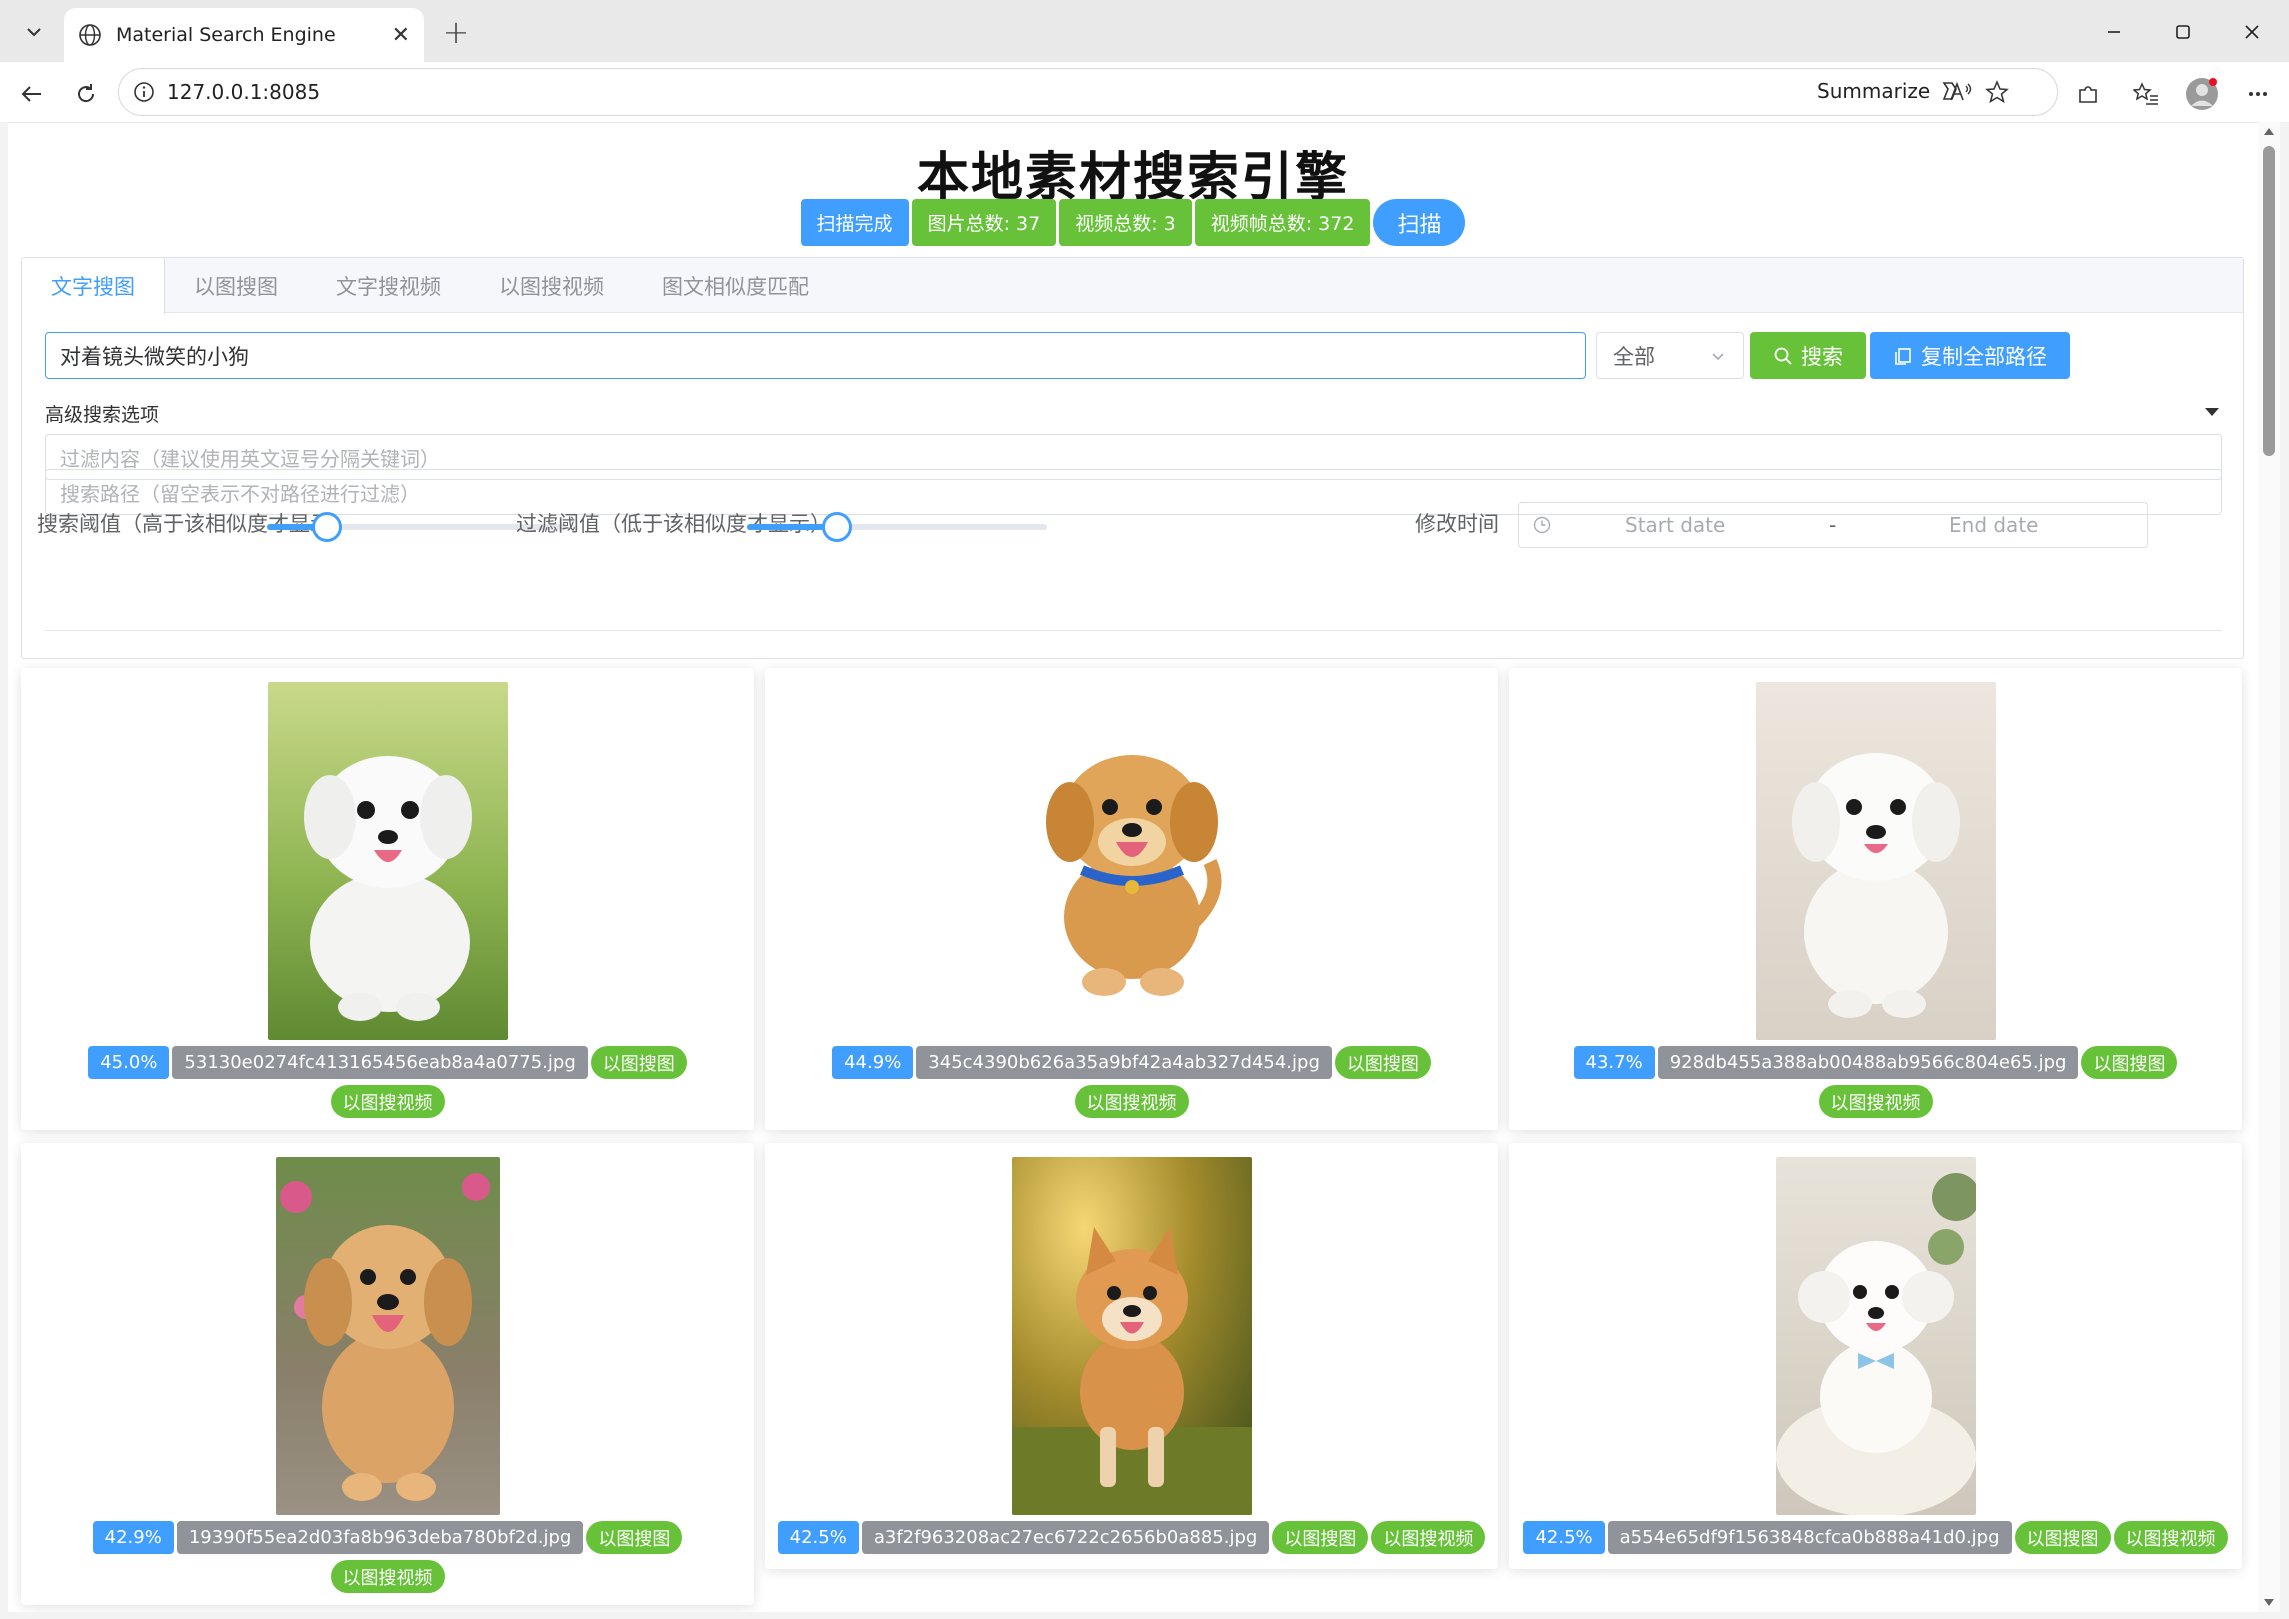 The image size is (2289, 1619). I want to click on favorites-button, so click(2146, 94).